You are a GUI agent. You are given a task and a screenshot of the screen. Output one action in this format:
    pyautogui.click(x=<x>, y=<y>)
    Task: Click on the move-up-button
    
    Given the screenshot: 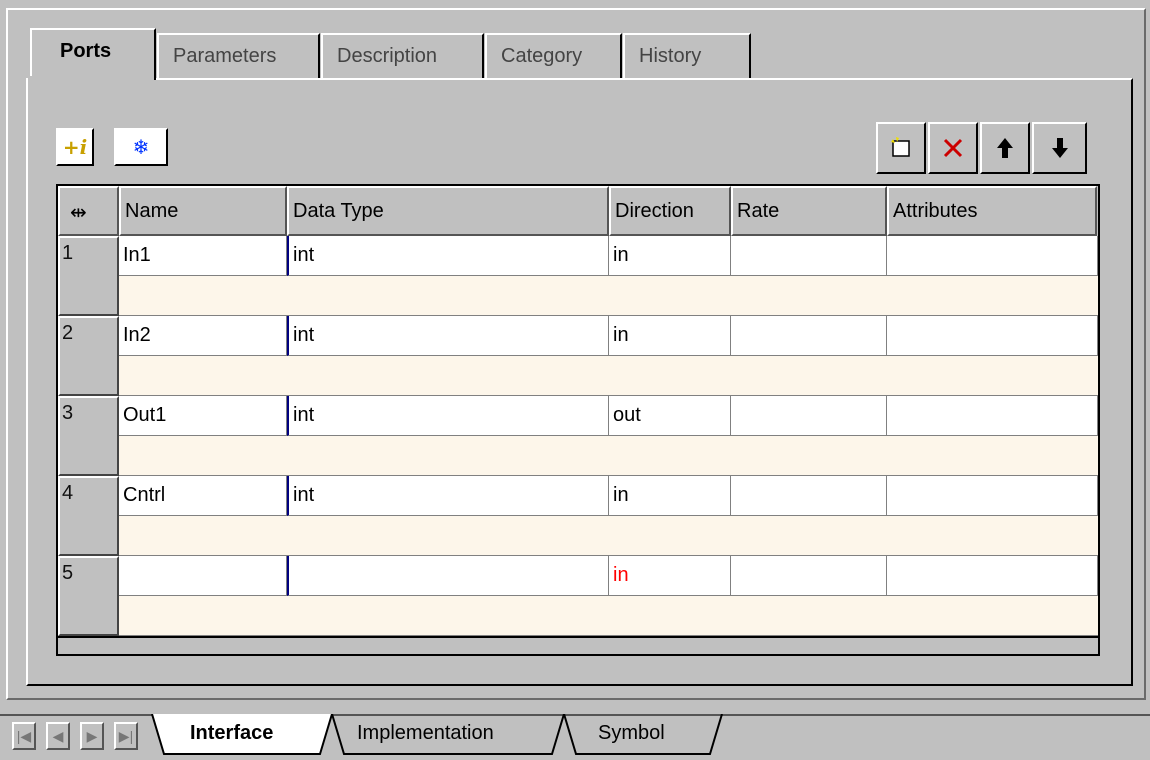 What is the action you would take?
    pyautogui.click(x=1005, y=148)
    